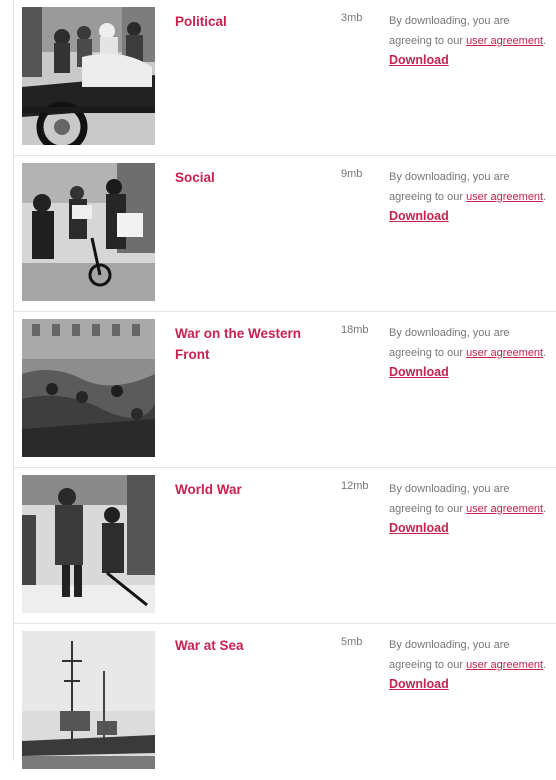  I want to click on thumbnail-photo-war-at-sea, so click(88, 700).